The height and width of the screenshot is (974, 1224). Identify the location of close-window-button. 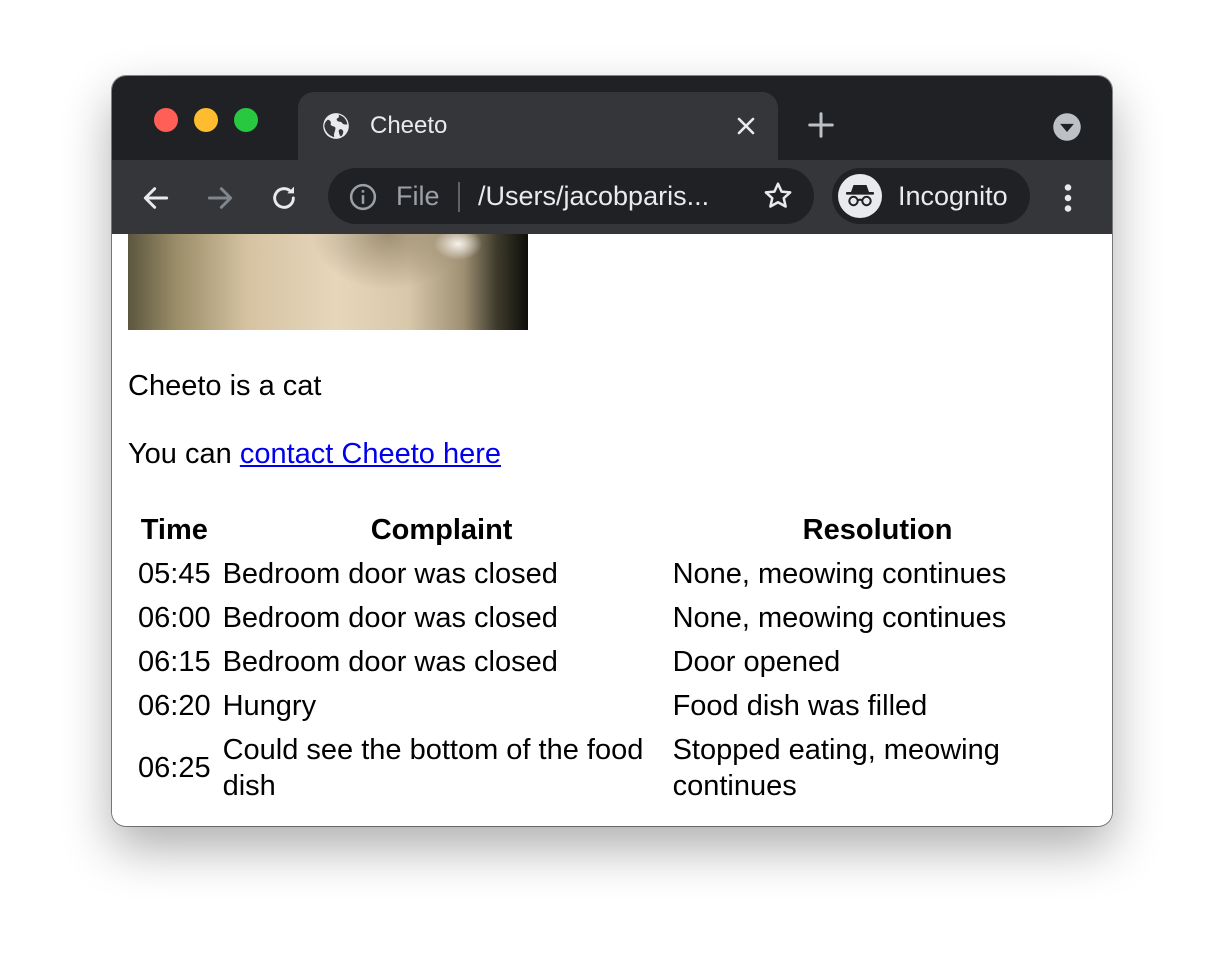
(166, 120).